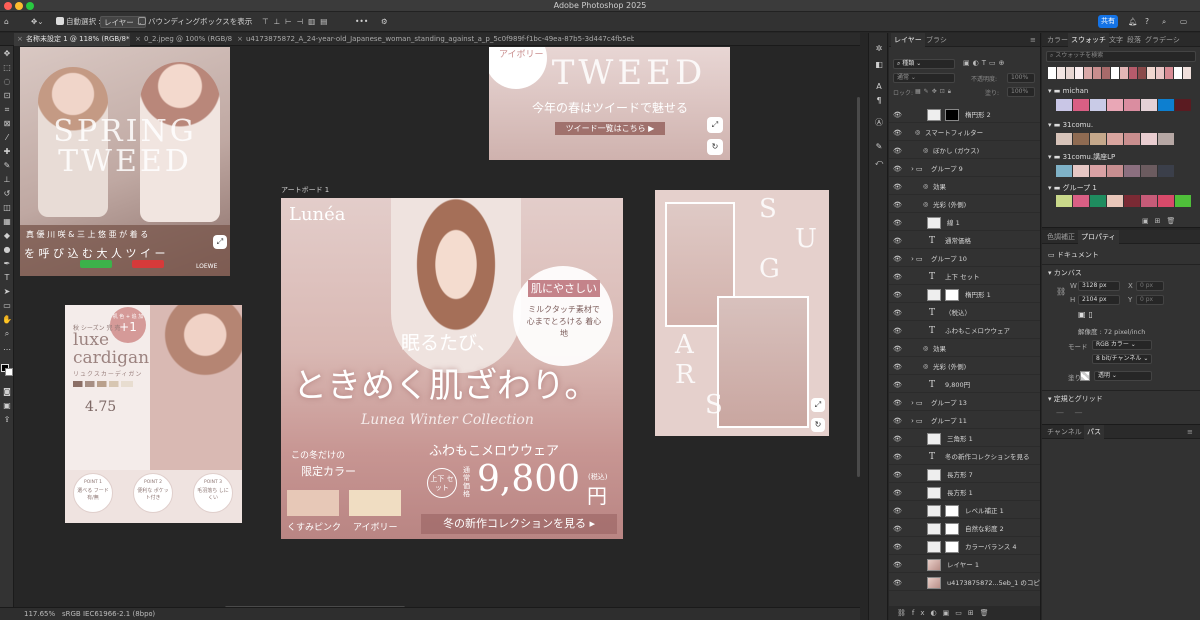  Describe the element at coordinates (1075, 399) in the screenshot. I see `guides-section: ▾ 定規とグリッド` at that location.